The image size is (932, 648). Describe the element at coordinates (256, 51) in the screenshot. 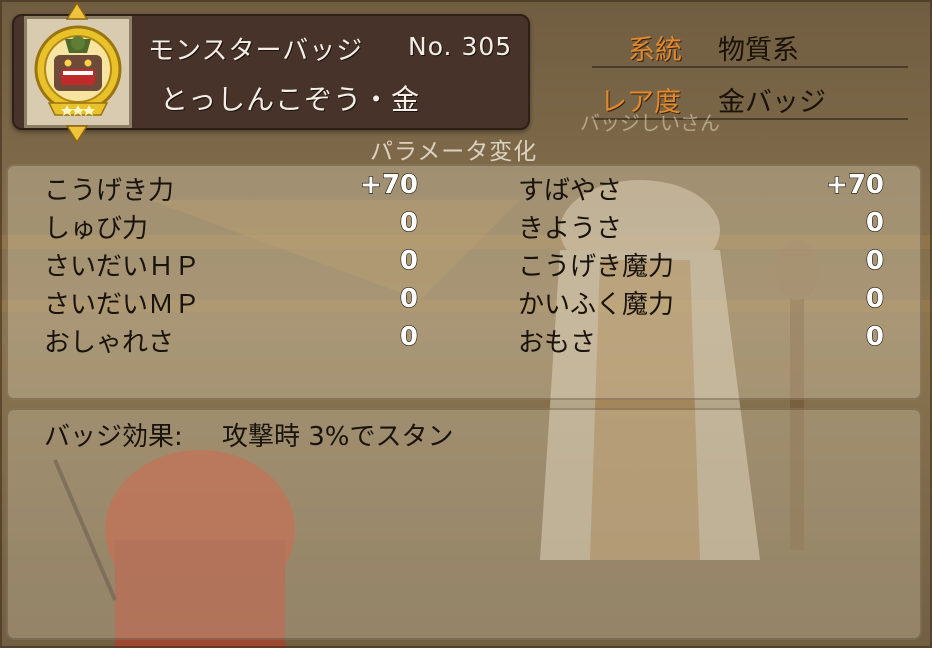

I see `badge-type-label: モンスターバッジ` at that location.